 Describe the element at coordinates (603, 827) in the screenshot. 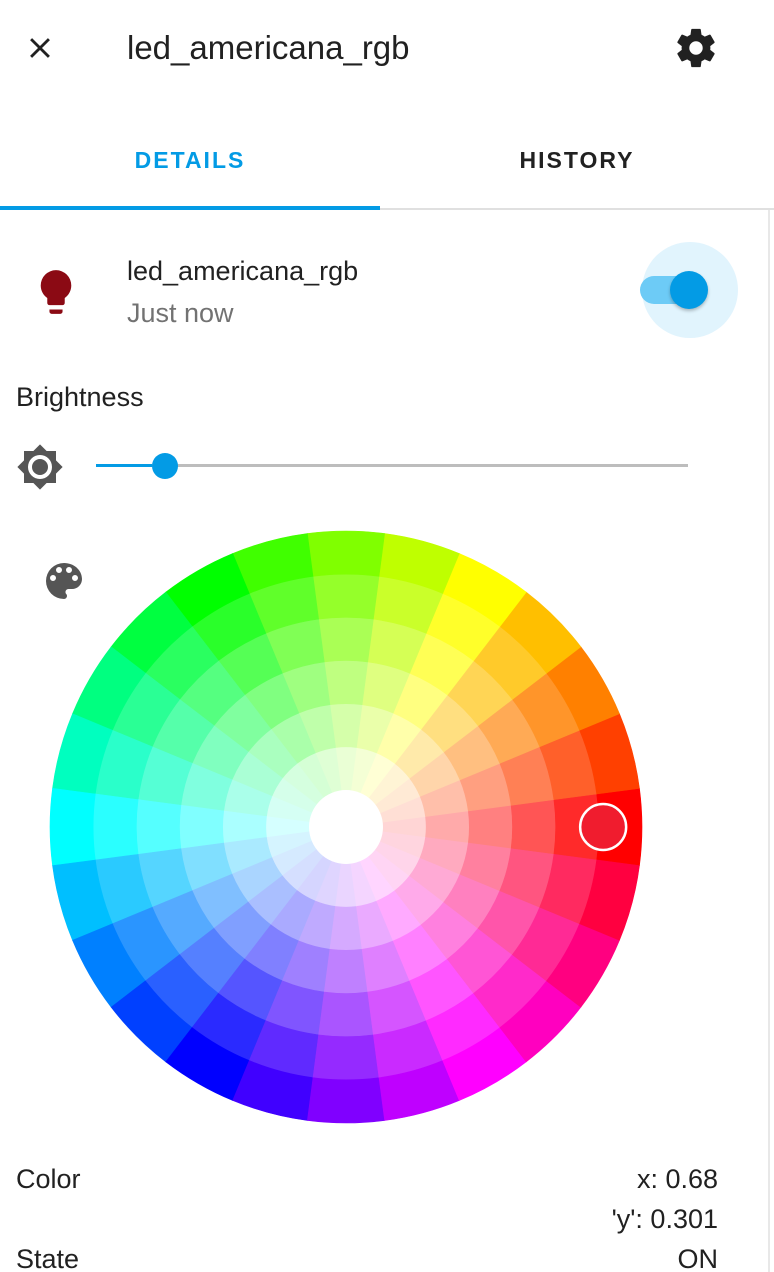

I see `color-wheel-marker` at that location.